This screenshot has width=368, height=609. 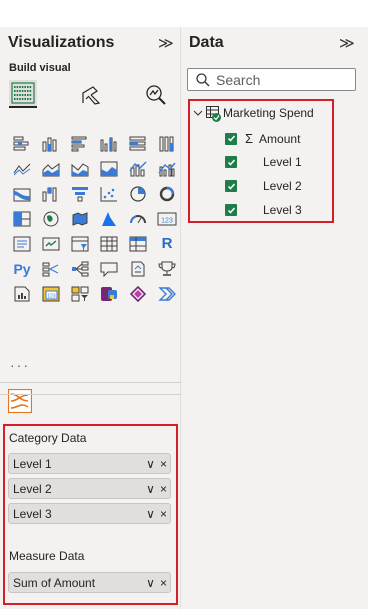 What do you see at coordinates (80, 193) in the screenshot?
I see `funnel-chart-icon` at bounding box center [80, 193].